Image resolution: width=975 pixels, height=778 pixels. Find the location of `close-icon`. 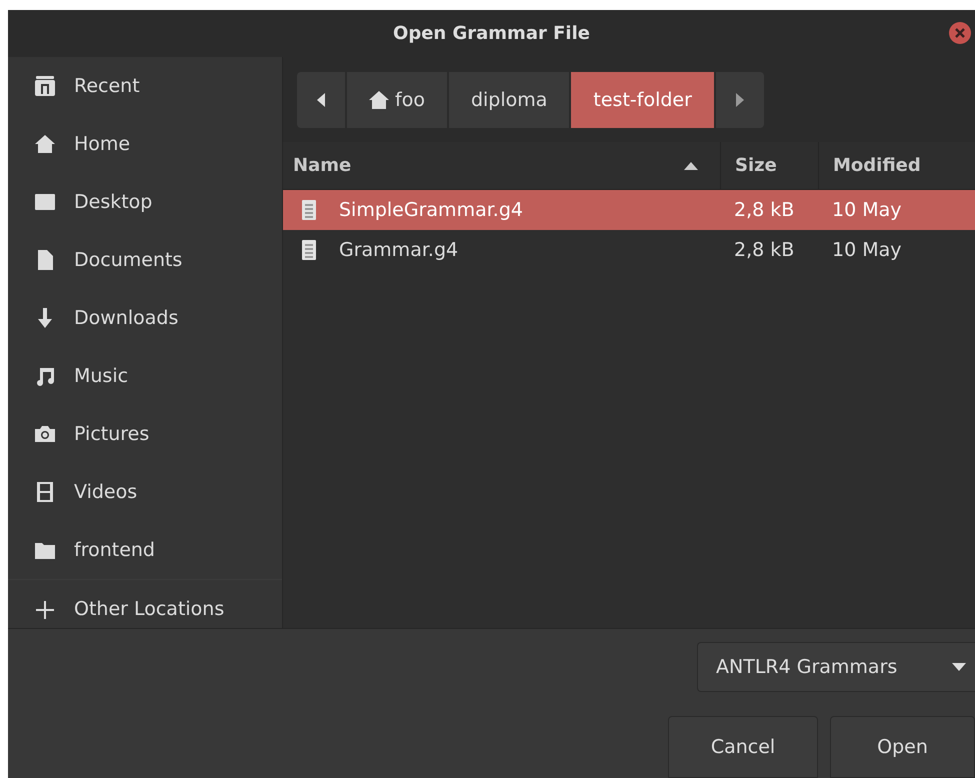

close-icon is located at coordinates (960, 33).